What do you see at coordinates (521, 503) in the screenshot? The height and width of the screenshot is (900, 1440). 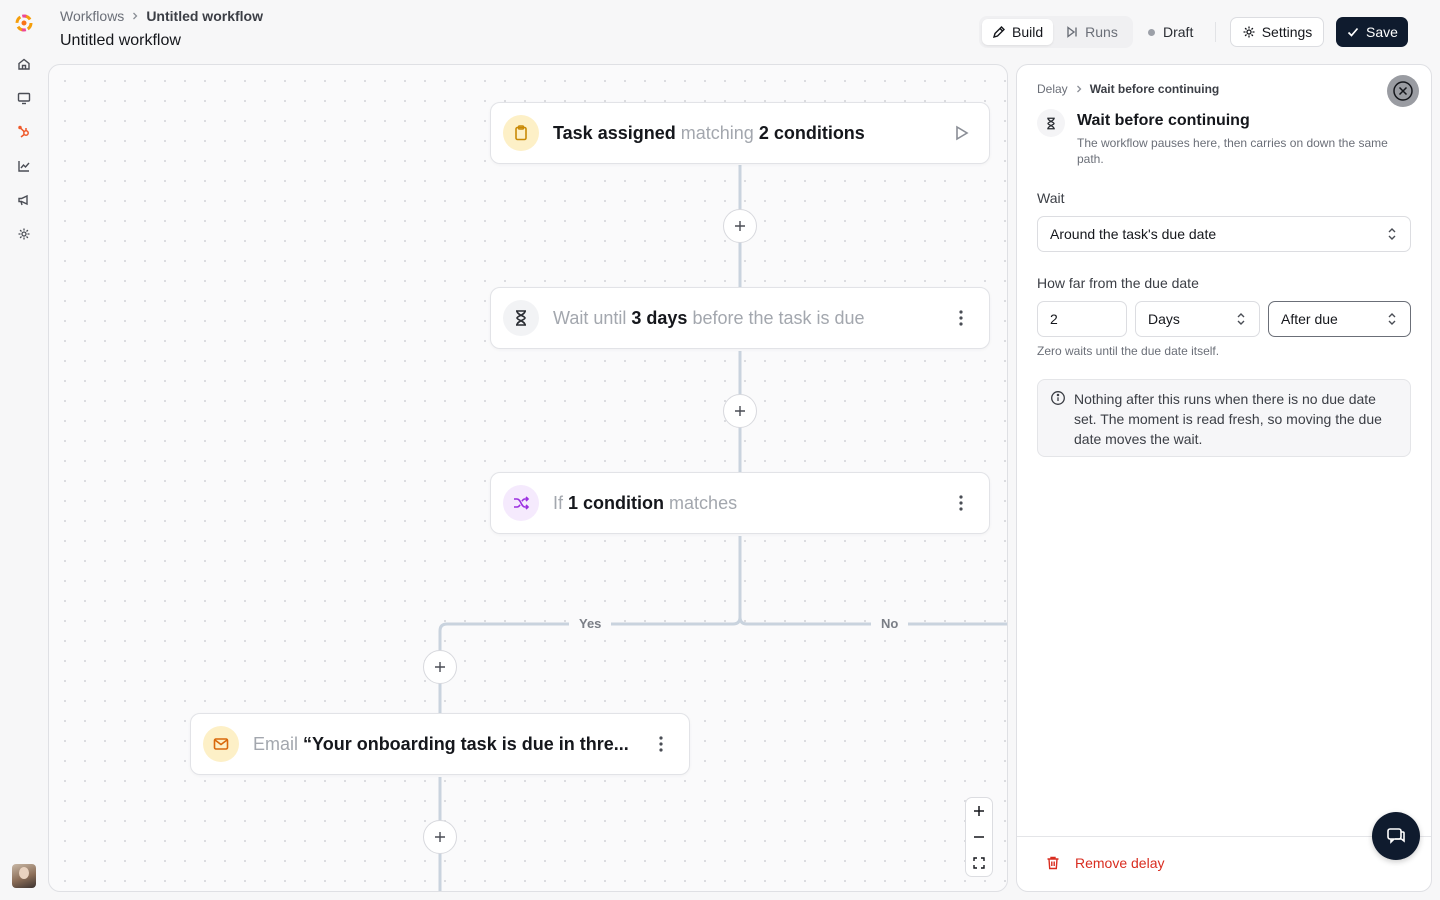 I see `shuffle-icon` at bounding box center [521, 503].